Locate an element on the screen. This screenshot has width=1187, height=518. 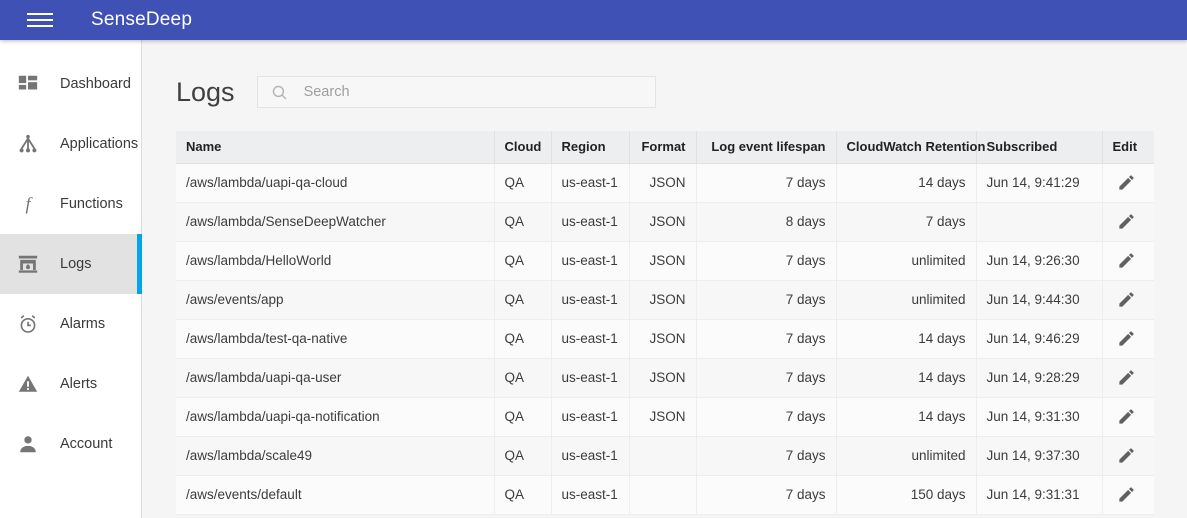
cell-name: /aws/events/default is located at coordinates (335, 495).